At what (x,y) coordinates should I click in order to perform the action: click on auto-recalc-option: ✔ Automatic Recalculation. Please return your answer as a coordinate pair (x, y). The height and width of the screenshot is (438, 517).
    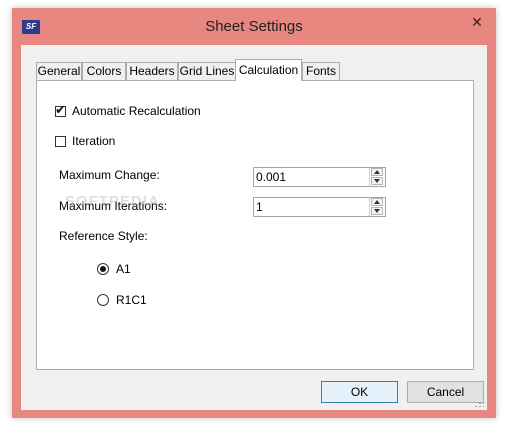
    Looking at the image, I should click on (128, 109).